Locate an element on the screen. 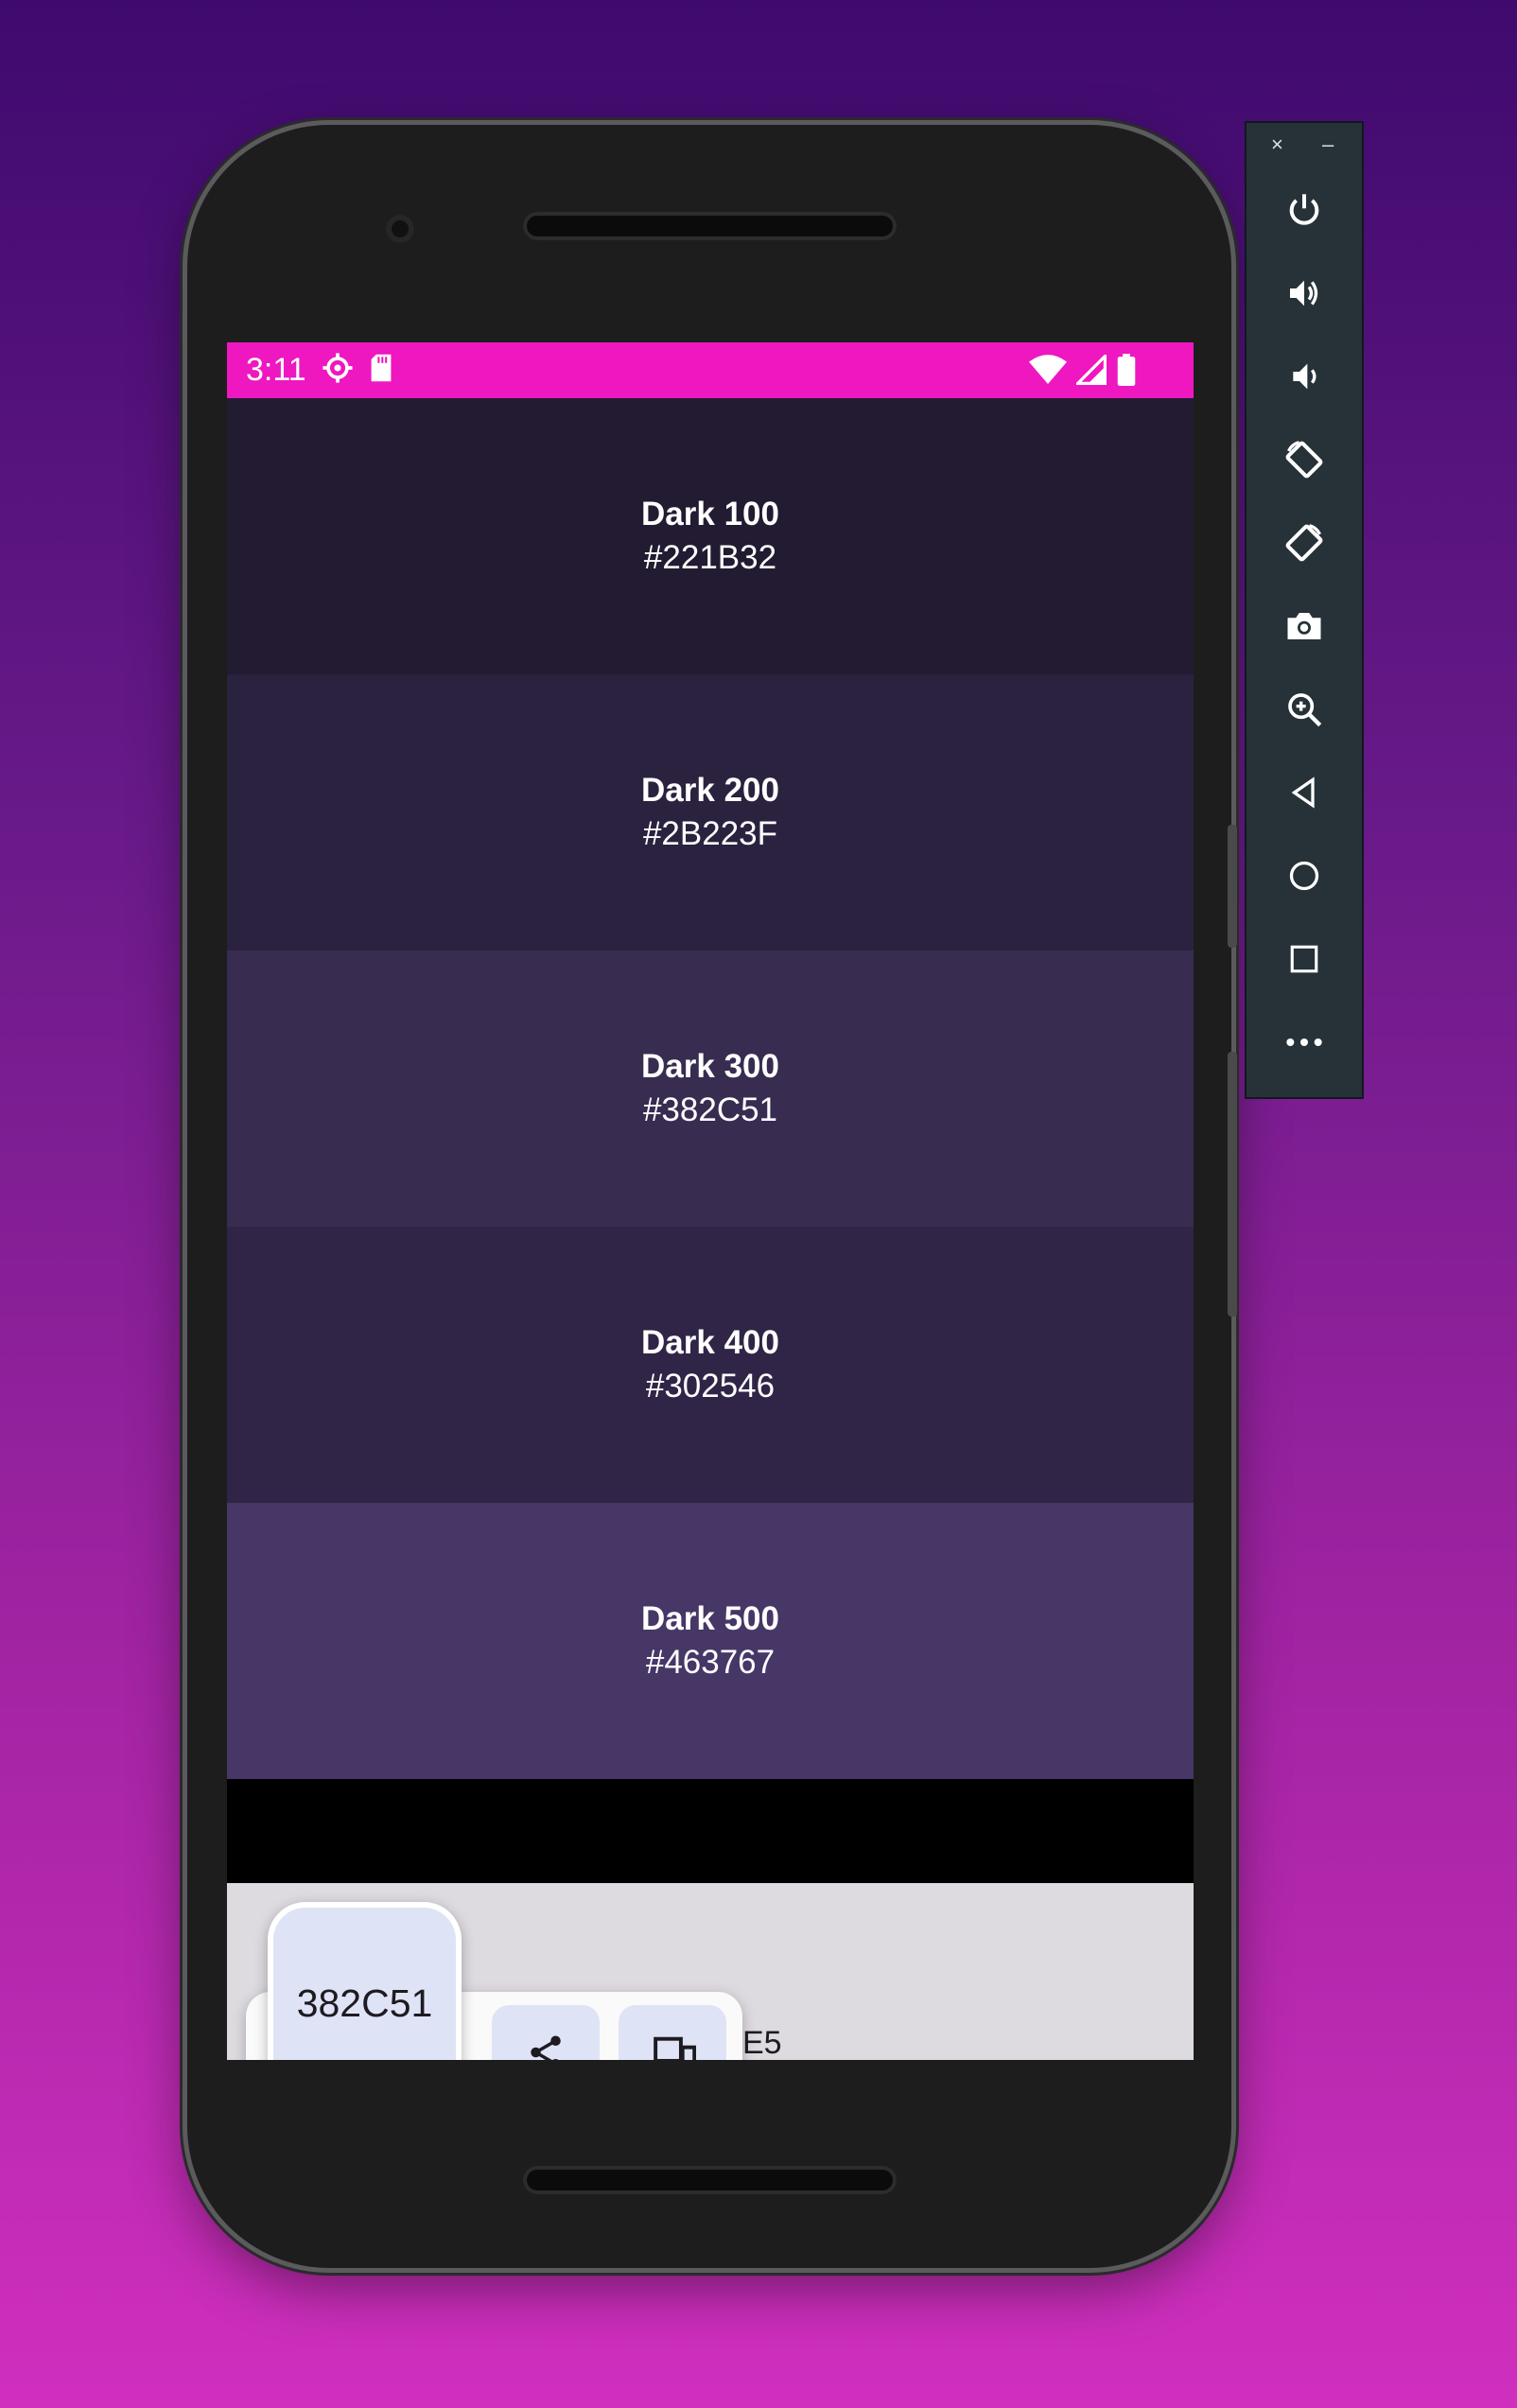 The width and height of the screenshot is (1517, 2408). rotate-right-icon is located at coordinates (1304, 545).